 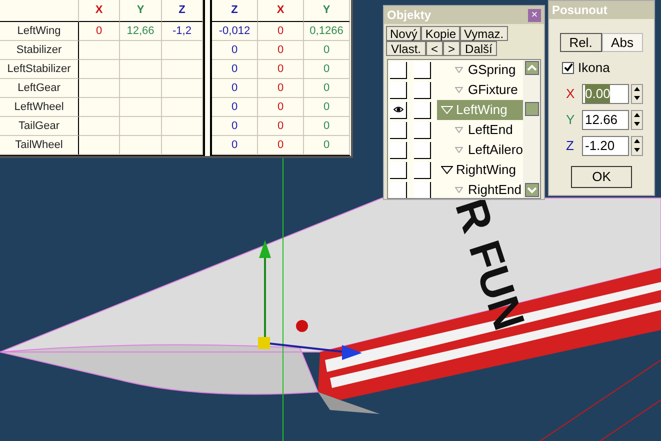 I want to click on row-name-cell: Stabilizer, so click(x=39, y=50).